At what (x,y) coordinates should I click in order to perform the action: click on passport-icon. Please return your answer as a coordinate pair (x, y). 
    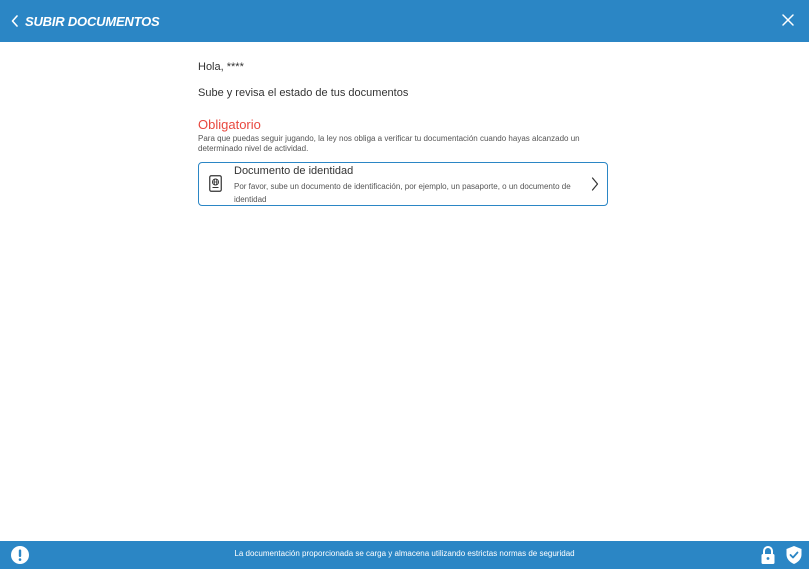
    Looking at the image, I should click on (215, 186).